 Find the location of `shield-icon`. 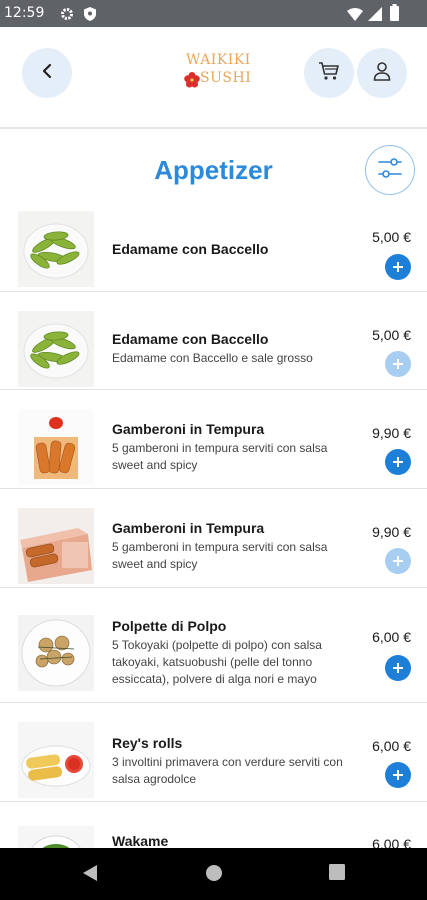

shield-icon is located at coordinates (90, 15).